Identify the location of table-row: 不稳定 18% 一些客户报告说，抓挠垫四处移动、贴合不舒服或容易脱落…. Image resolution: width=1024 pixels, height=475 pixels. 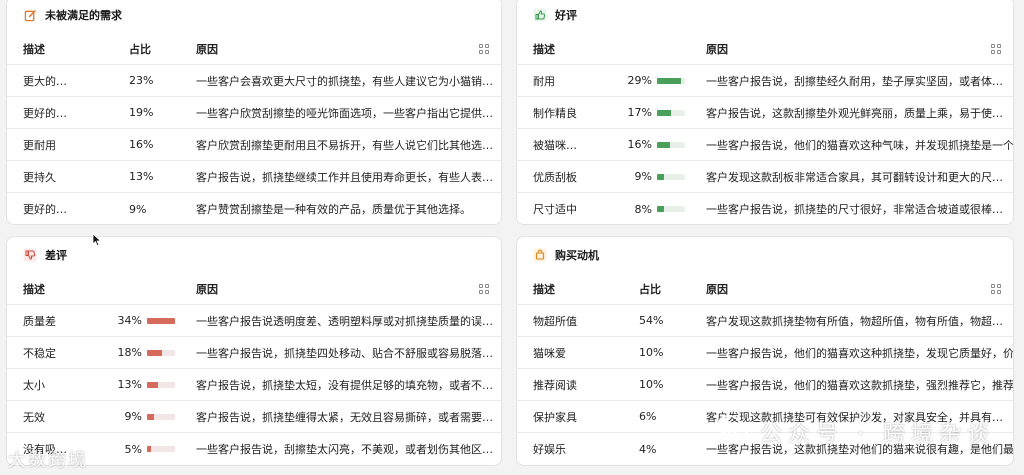
(254, 353).